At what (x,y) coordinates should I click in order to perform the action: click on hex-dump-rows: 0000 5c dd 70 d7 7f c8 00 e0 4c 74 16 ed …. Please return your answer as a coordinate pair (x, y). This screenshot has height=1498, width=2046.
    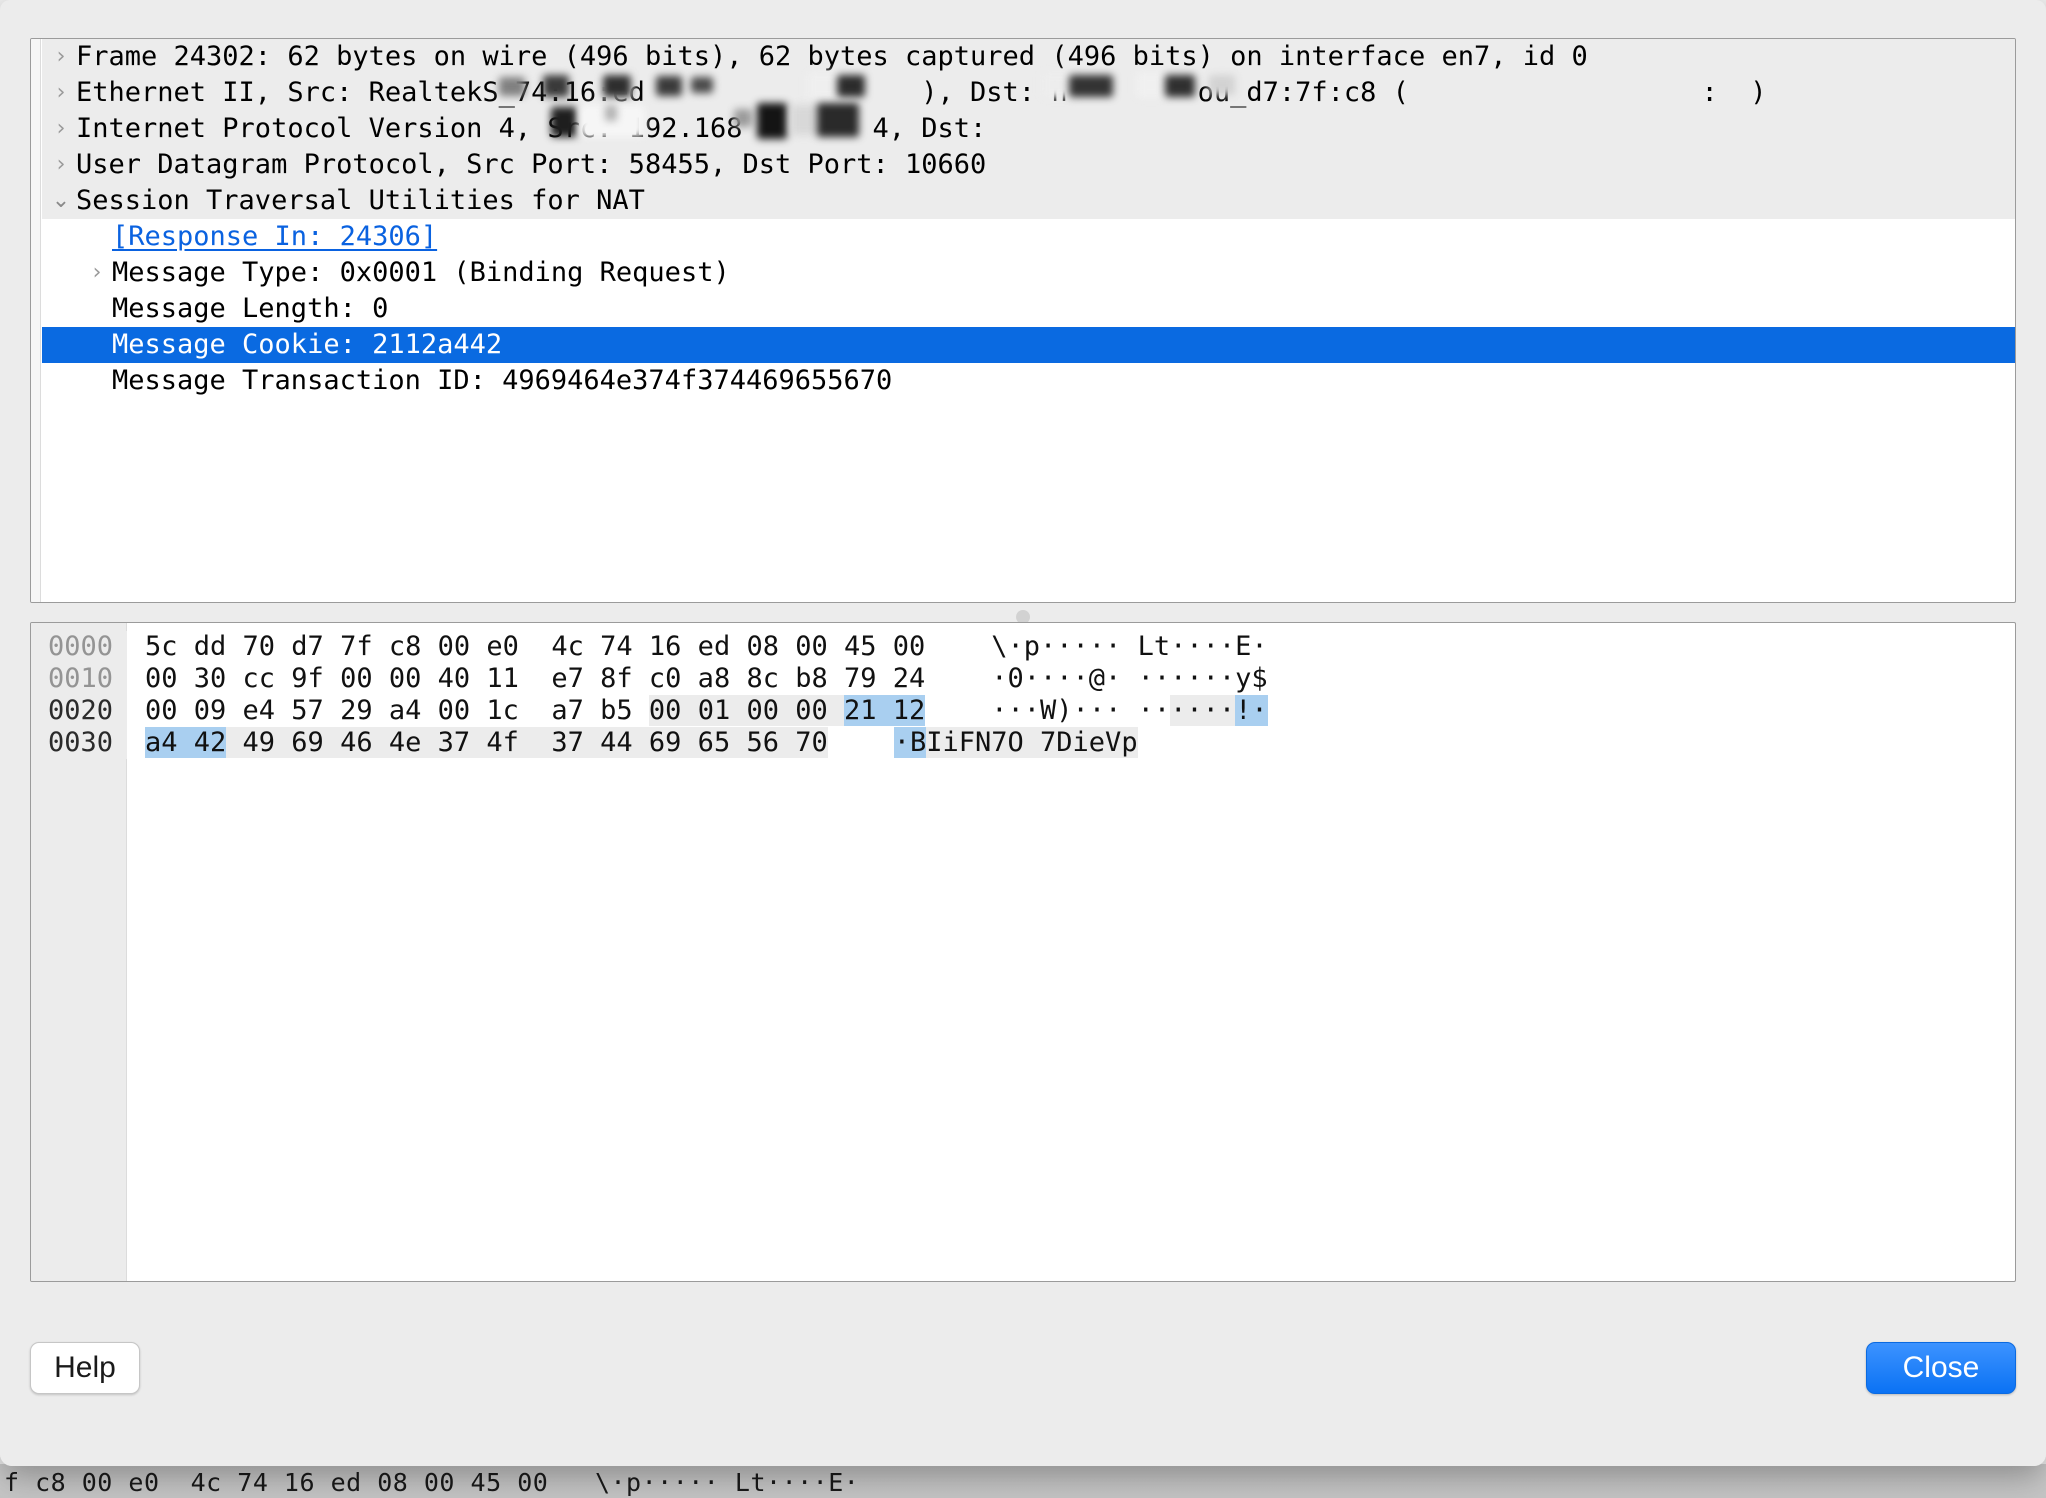
    Looking at the image, I should click on (649, 695).